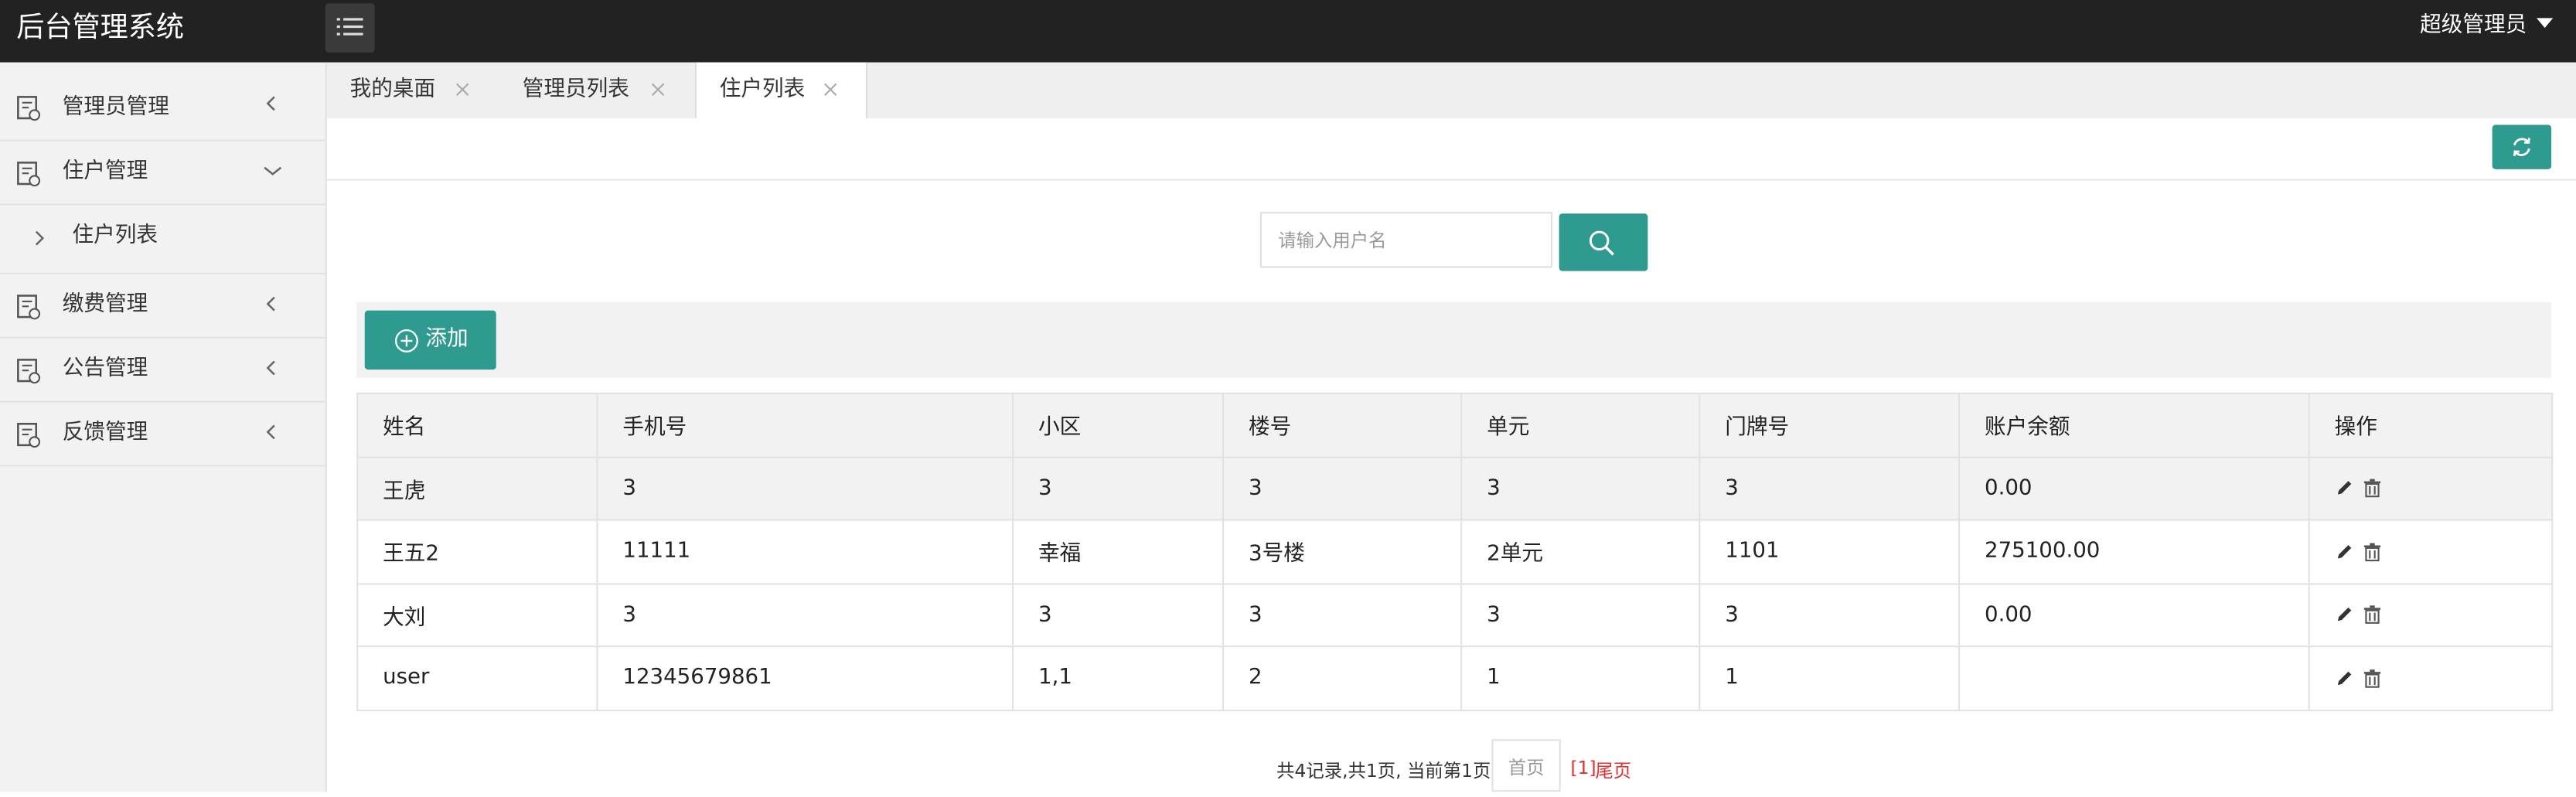 The image size is (2576, 797). Describe the element at coordinates (762, 89) in the screenshot. I see `tab-label: 住户列表` at that location.